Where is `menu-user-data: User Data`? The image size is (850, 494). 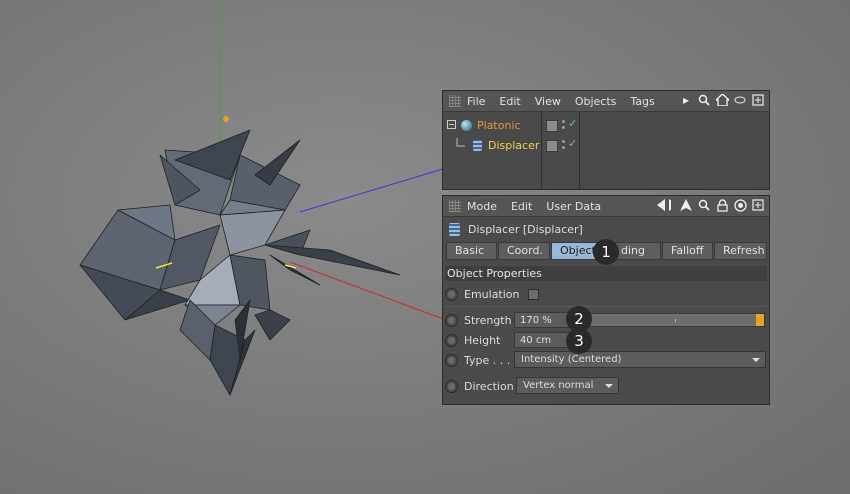
menu-user-data: User Data is located at coordinates (573, 206).